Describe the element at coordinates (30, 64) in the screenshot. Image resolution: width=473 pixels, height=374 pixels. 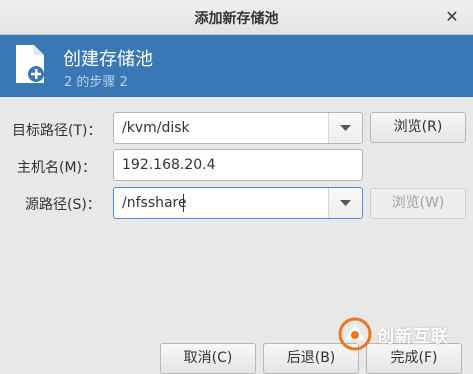
I see `new-document-icon` at that location.